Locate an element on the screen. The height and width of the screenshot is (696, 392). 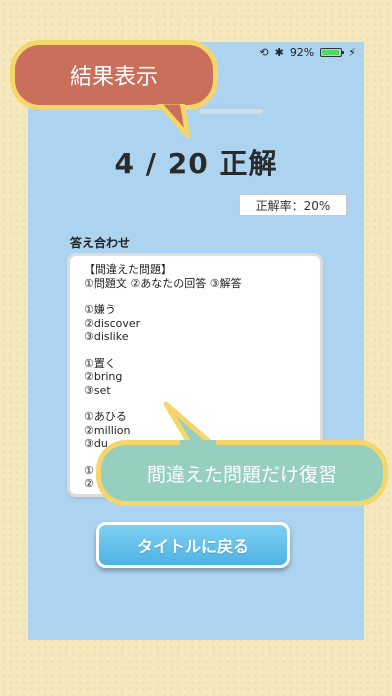
answers-heading: 答え合わせ is located at coordinates (100, 243).